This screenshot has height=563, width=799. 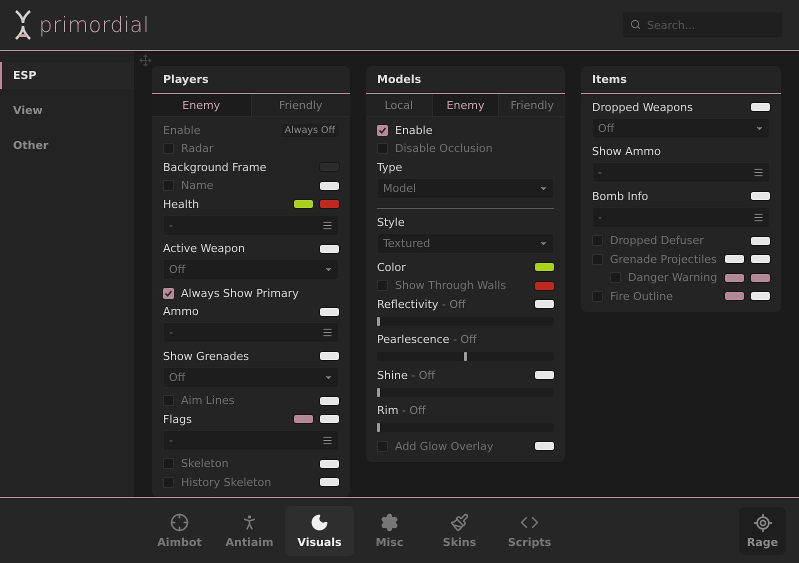 I want to click on nav-tab: Visuals, so click(x=319, y=531).